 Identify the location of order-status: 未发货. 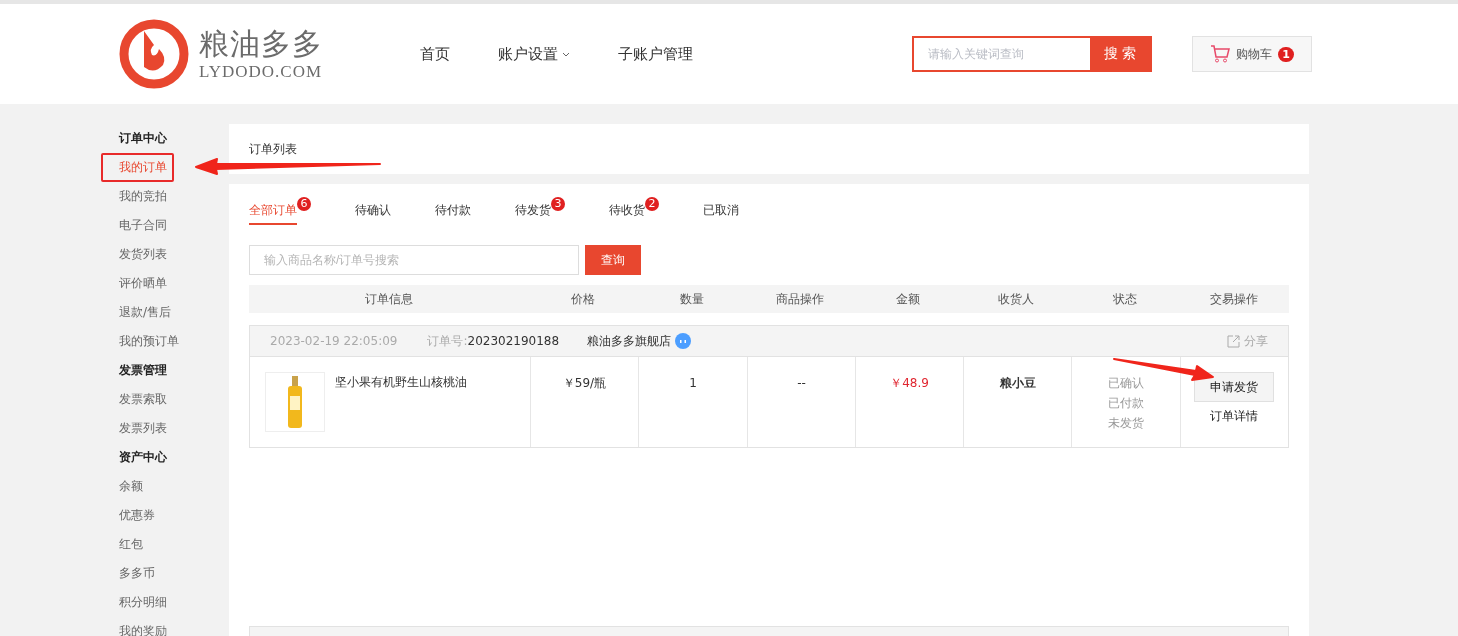
(1126, 424).